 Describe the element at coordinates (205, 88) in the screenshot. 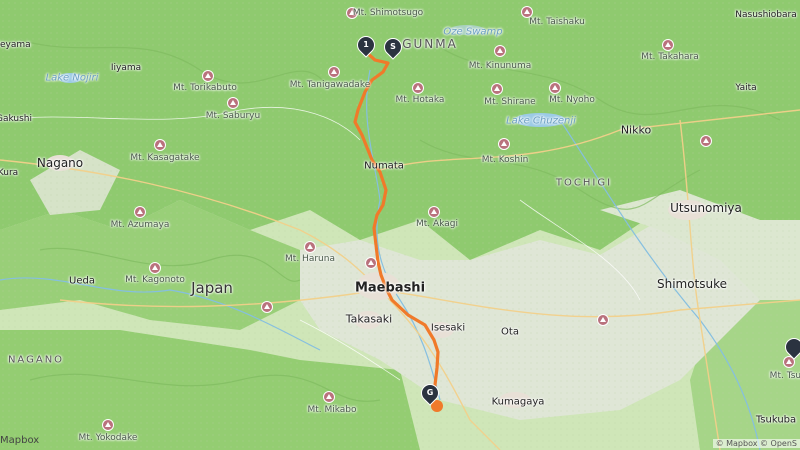

I see `peak-label: Mt. Torikabuto` at that location.